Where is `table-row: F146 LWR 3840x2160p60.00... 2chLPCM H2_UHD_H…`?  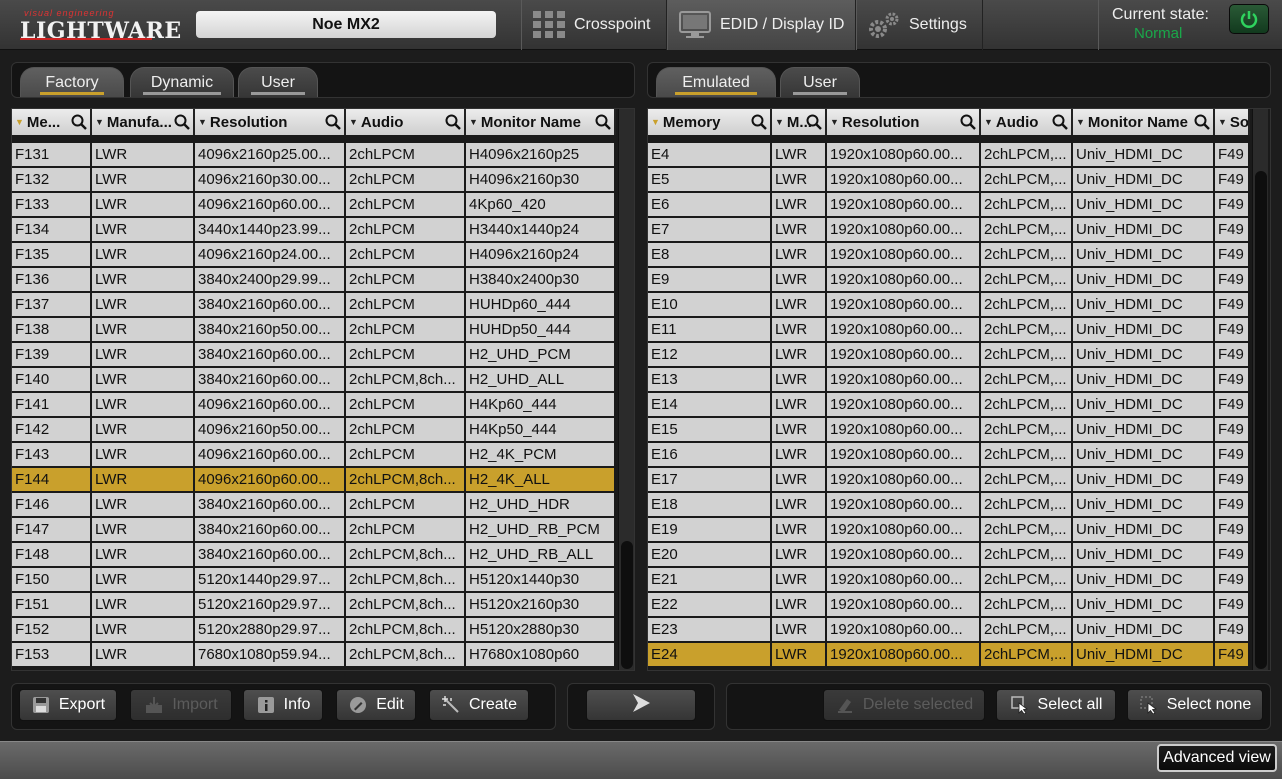
table-row: F146 LWR 3840x2160p60.00... 2chLPCM H2_UHD_H… is located at coordinates (314, 505).